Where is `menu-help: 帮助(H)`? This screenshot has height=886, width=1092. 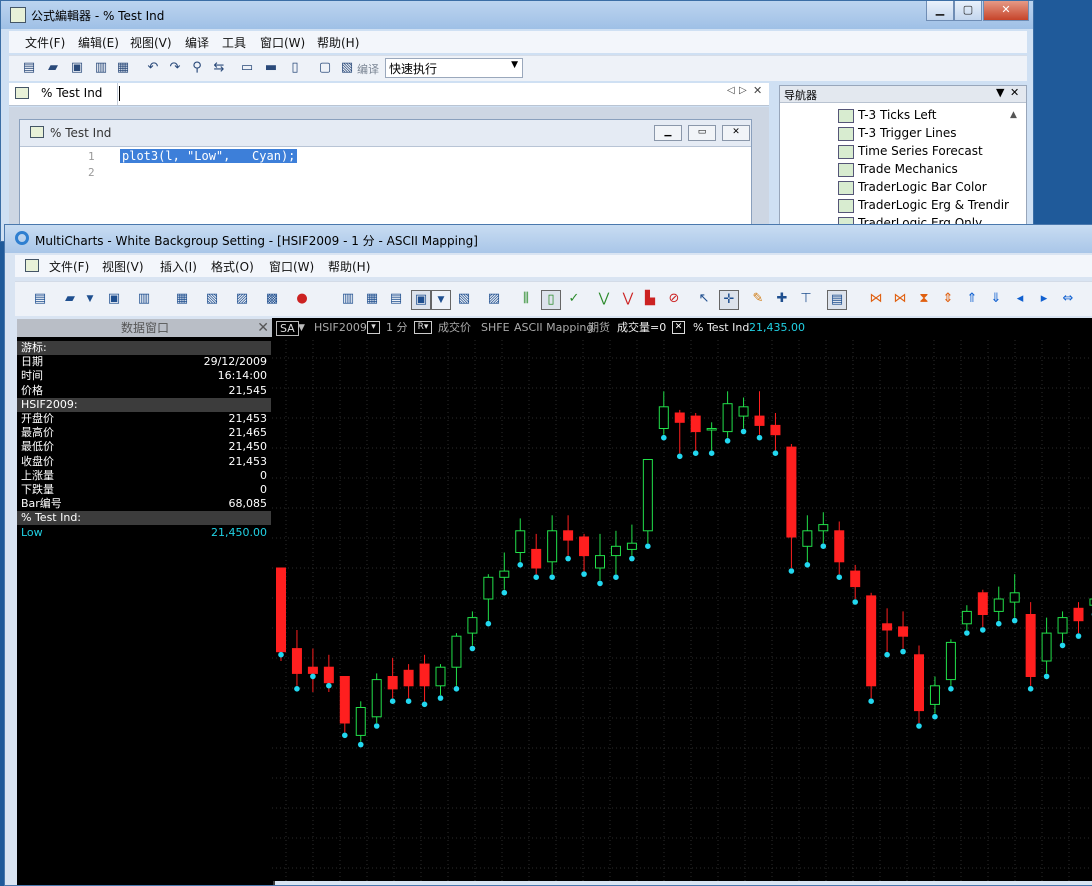
menu-help: 帮助(H) is located at coordinates (349, 266).